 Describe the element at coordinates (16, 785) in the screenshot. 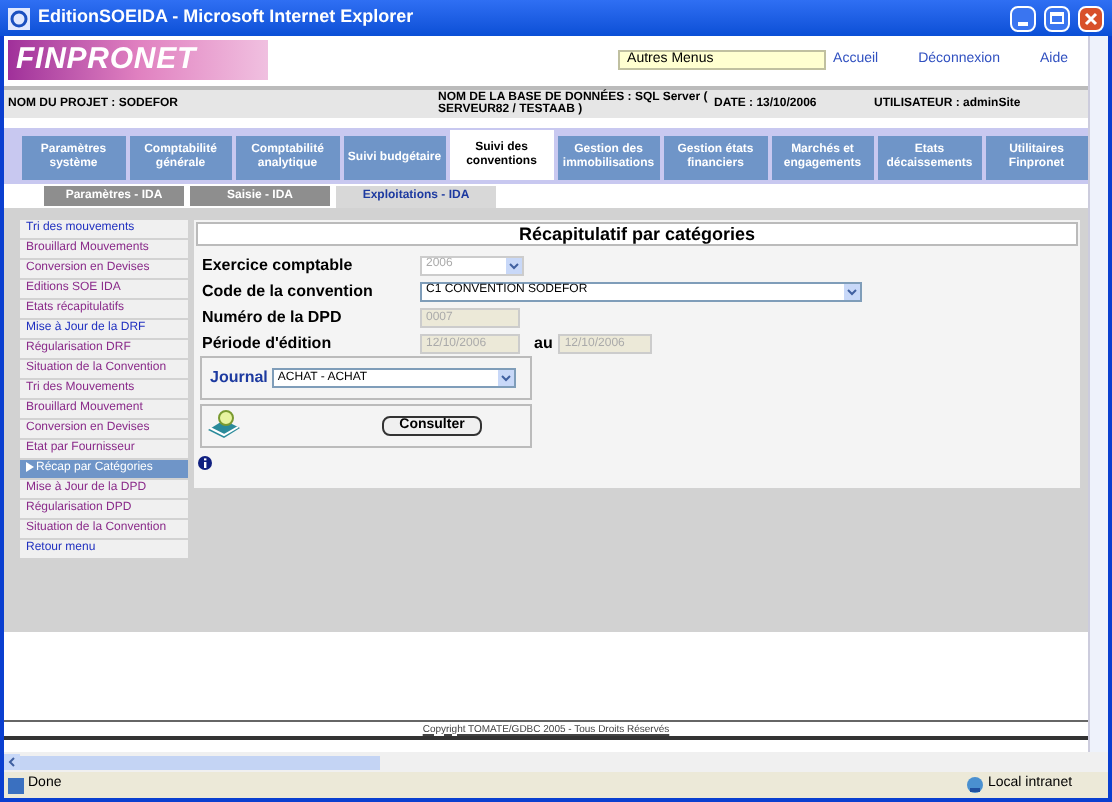

I see `page-icon` at that location.